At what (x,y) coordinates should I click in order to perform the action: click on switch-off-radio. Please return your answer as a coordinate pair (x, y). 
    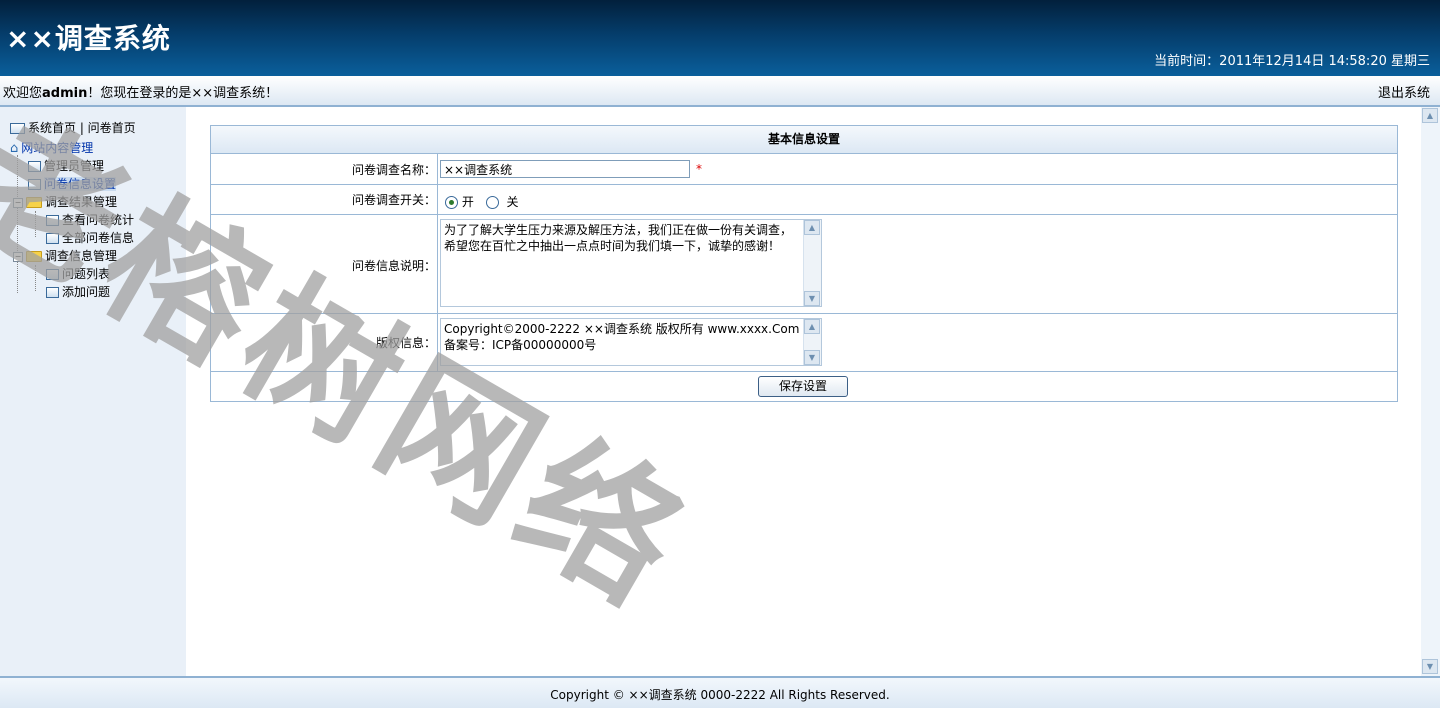
    Looking at the image, I should click on (492, 202).